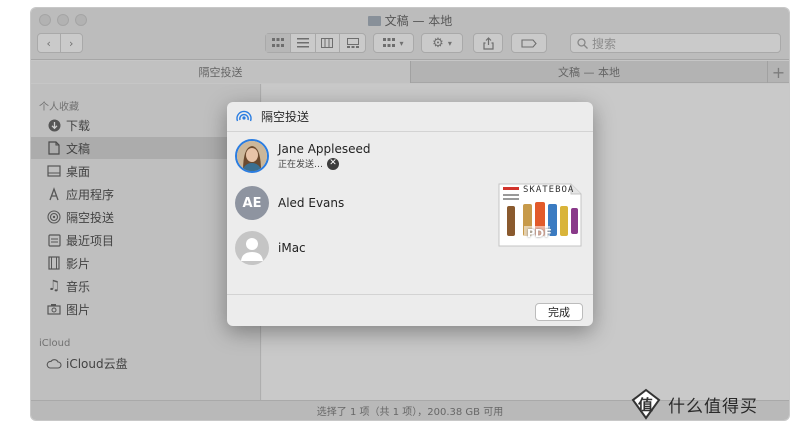 This screenshot has width=801, height=434. What do you see at coordinates (559, 312) in the screenshot?
I see `done-button: 完成` at bounding box center [559, 312].